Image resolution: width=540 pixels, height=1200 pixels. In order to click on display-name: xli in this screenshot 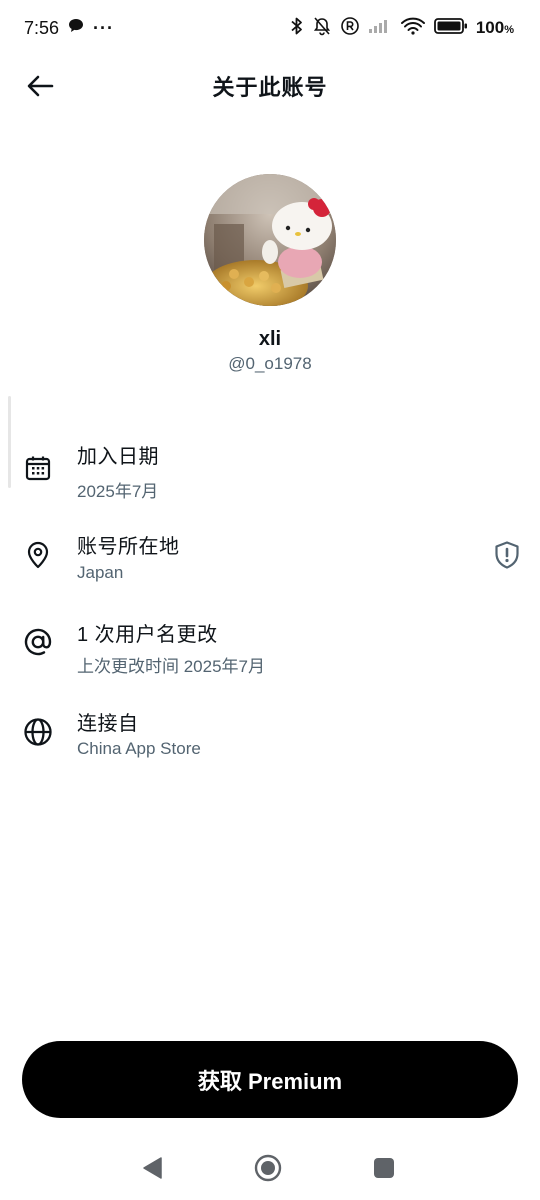, I will do `click(270, 339)`.